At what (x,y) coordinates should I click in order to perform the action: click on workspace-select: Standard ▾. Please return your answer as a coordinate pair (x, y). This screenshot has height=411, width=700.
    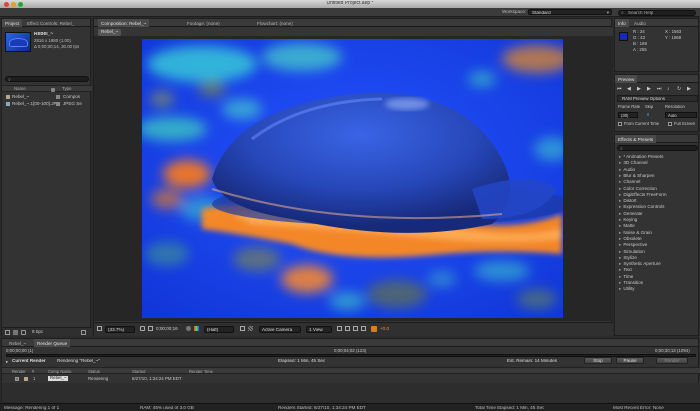
    Looking at the image, I should click on (570, 12).